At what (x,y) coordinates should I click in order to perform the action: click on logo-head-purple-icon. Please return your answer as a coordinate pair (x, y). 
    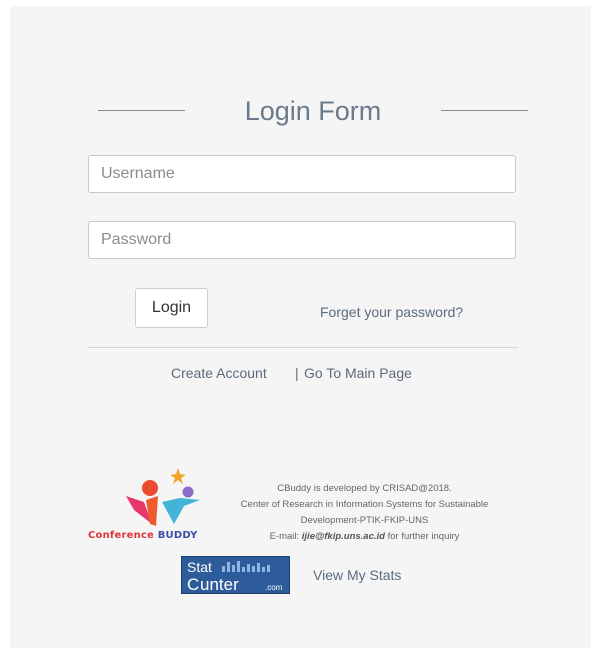
    Looking at the image, I should click on (188, 492).